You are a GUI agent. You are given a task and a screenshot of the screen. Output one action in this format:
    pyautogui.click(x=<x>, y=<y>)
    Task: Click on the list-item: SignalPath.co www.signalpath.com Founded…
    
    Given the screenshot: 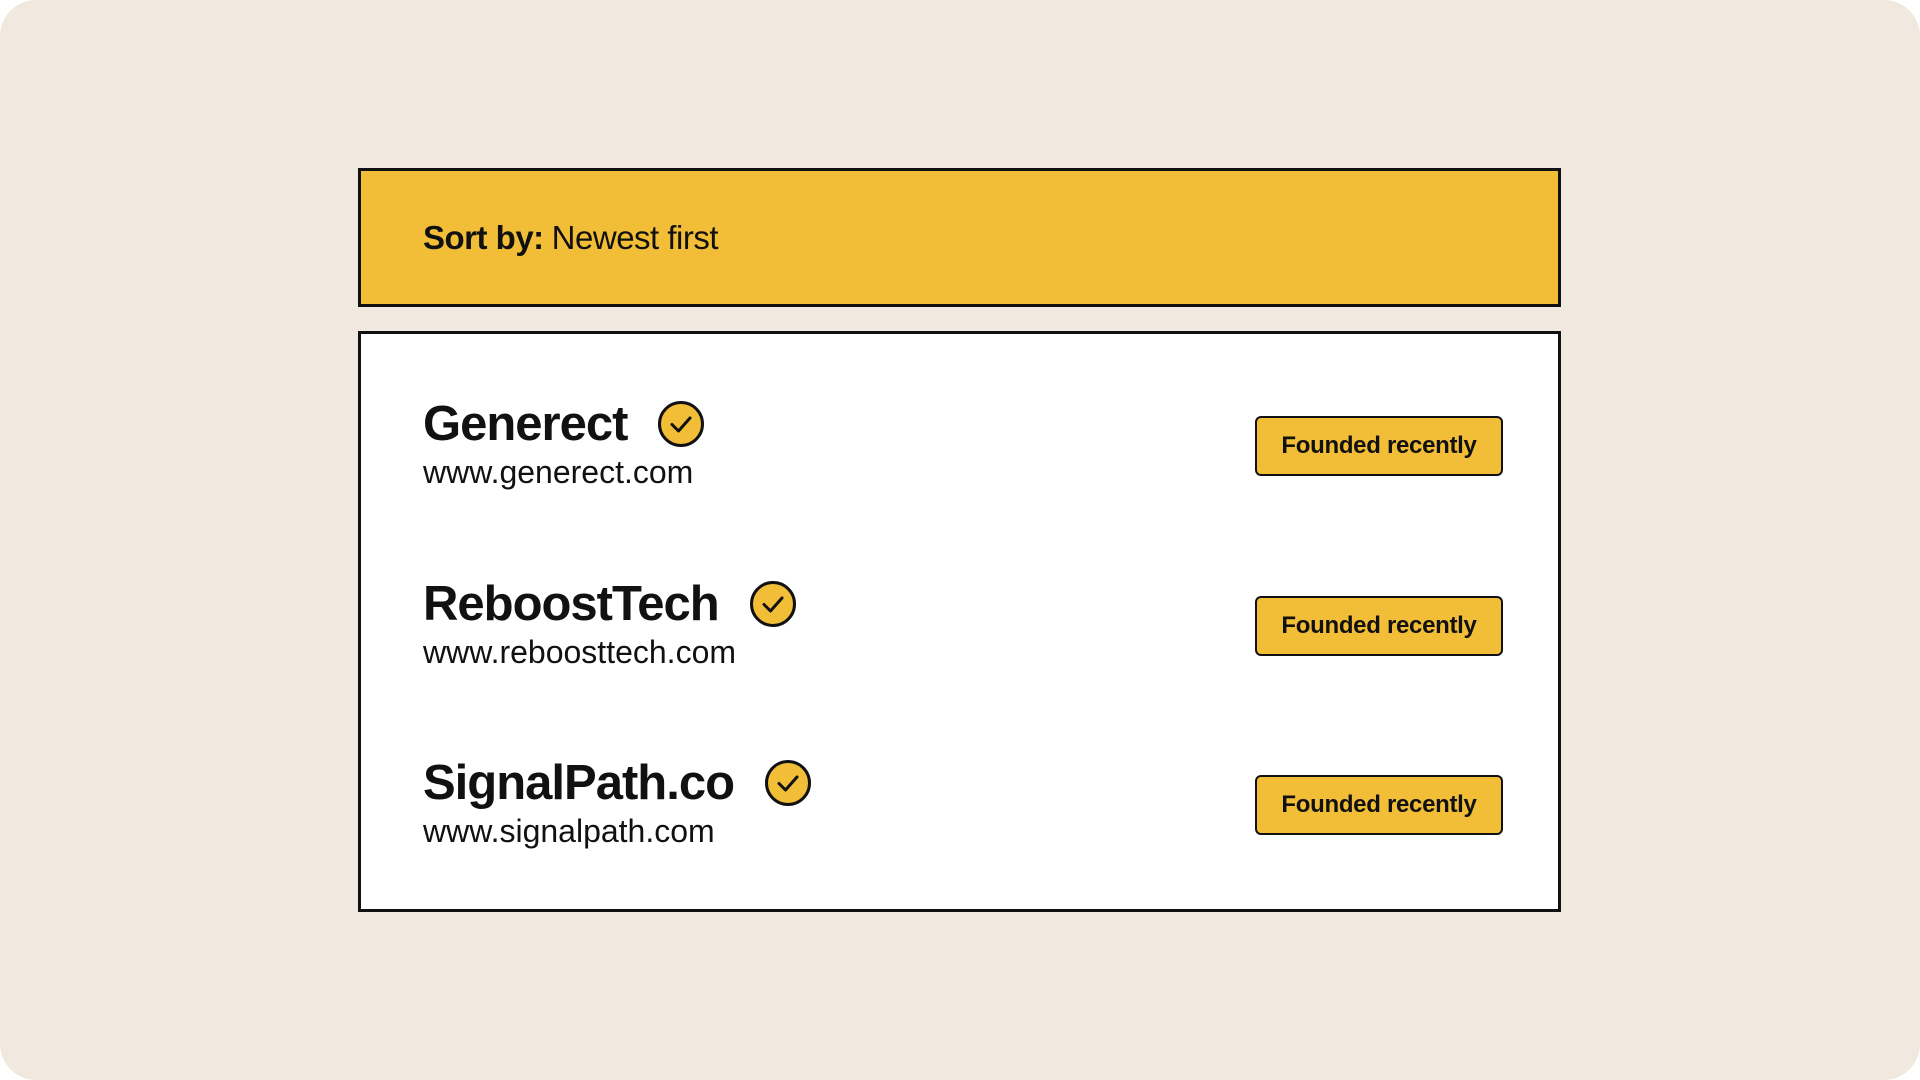 What is the action you would take?
    pyautogui.click(x=963, y=808)
    